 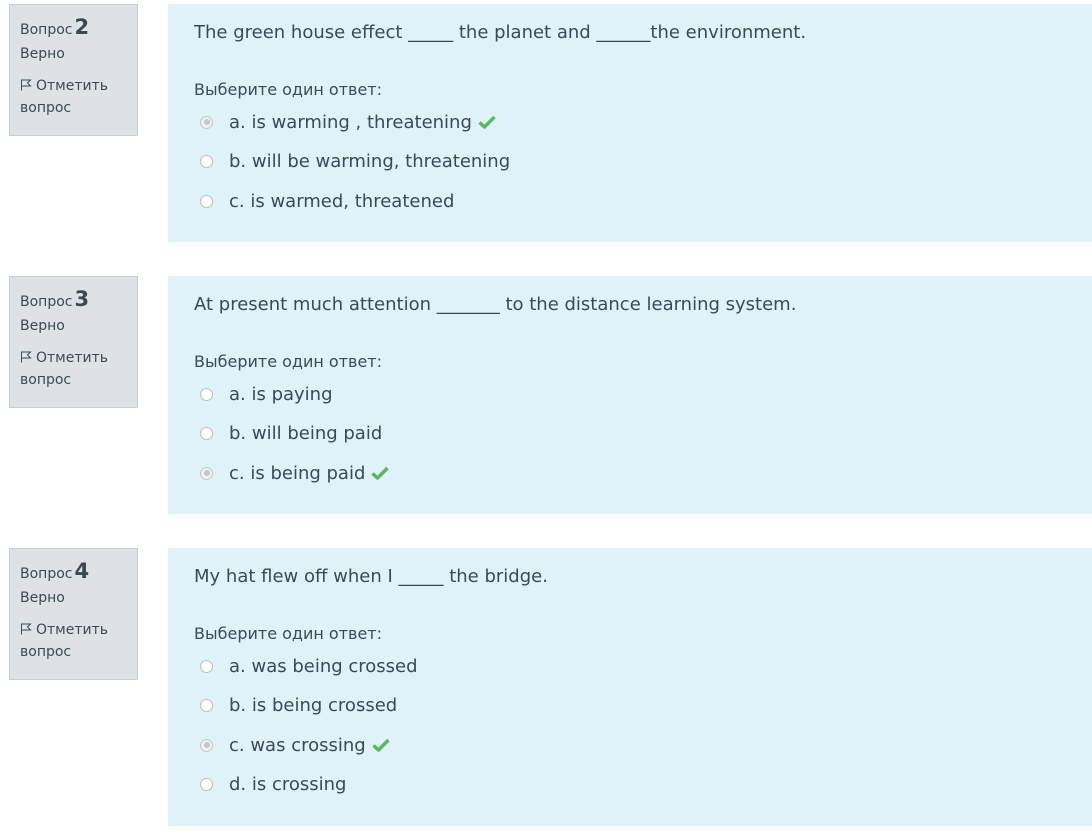 What do you see at coordinates (369, 161) in the screenshot?
I see `answer-label: b. will be warming, threatening` at bounding box center [369, 161].